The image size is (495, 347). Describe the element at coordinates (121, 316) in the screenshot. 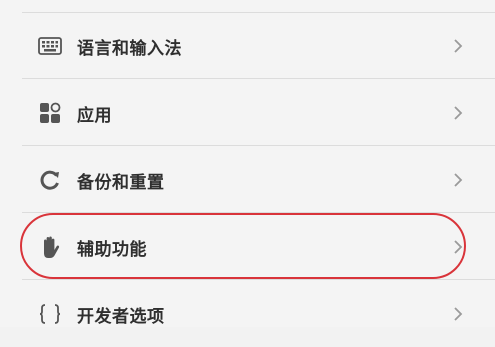

I see `settings-item-label: 开发者选项` at that location.